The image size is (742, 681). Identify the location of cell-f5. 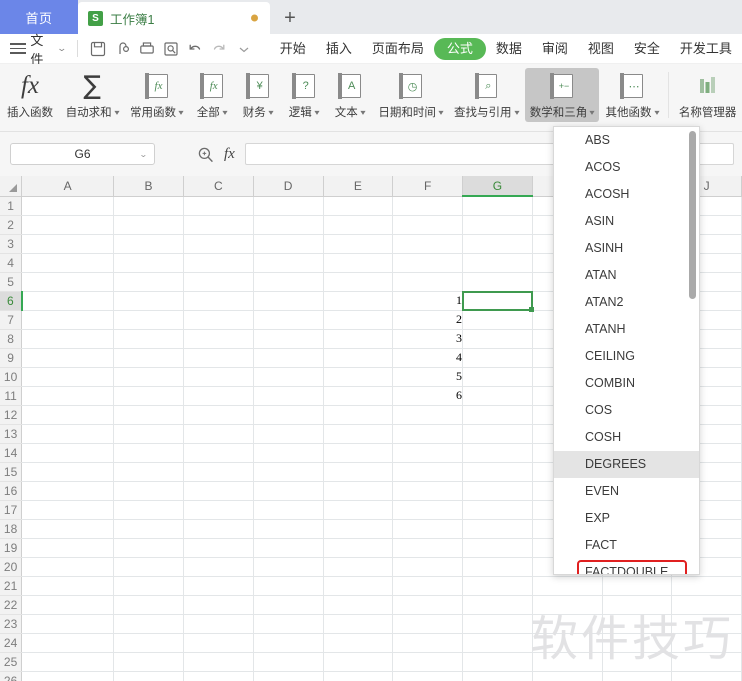
(428, 282).